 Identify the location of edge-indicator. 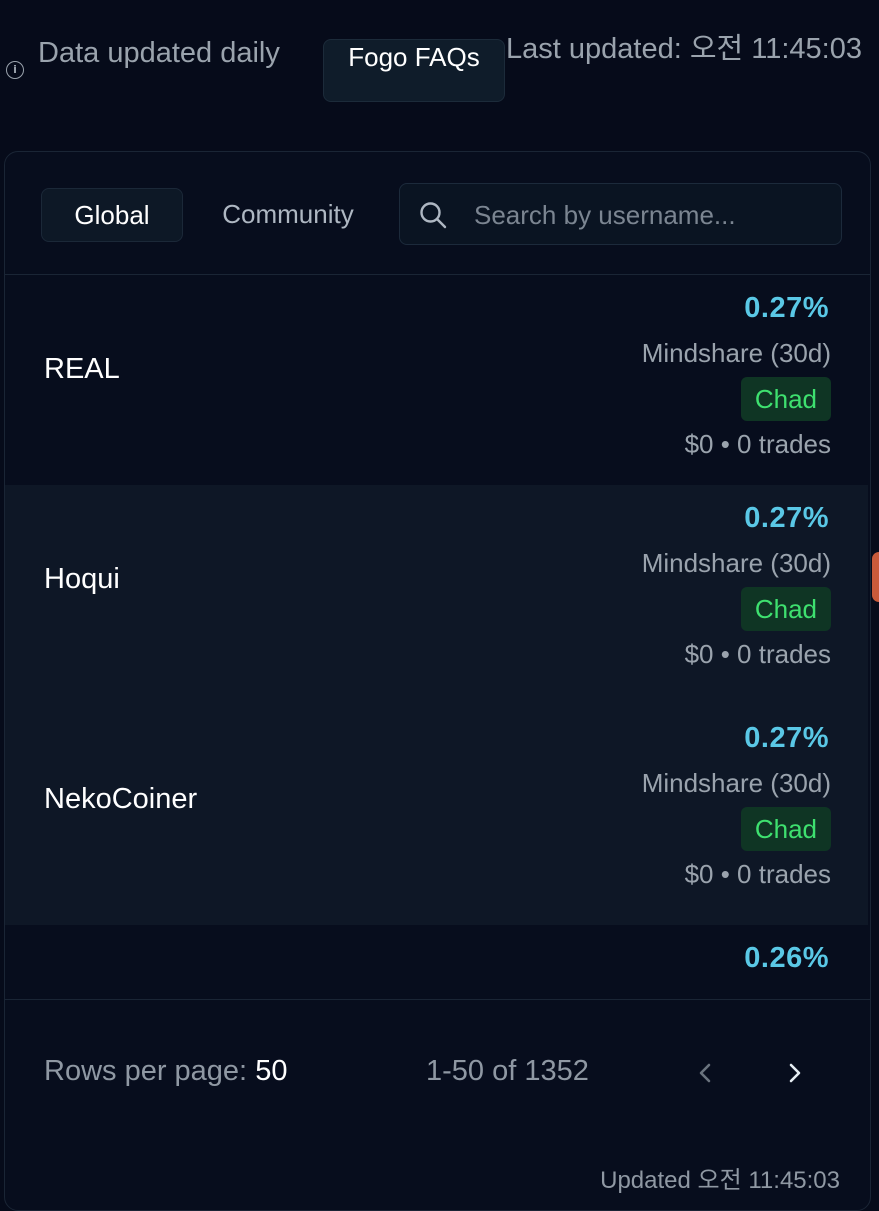
(875, 577).